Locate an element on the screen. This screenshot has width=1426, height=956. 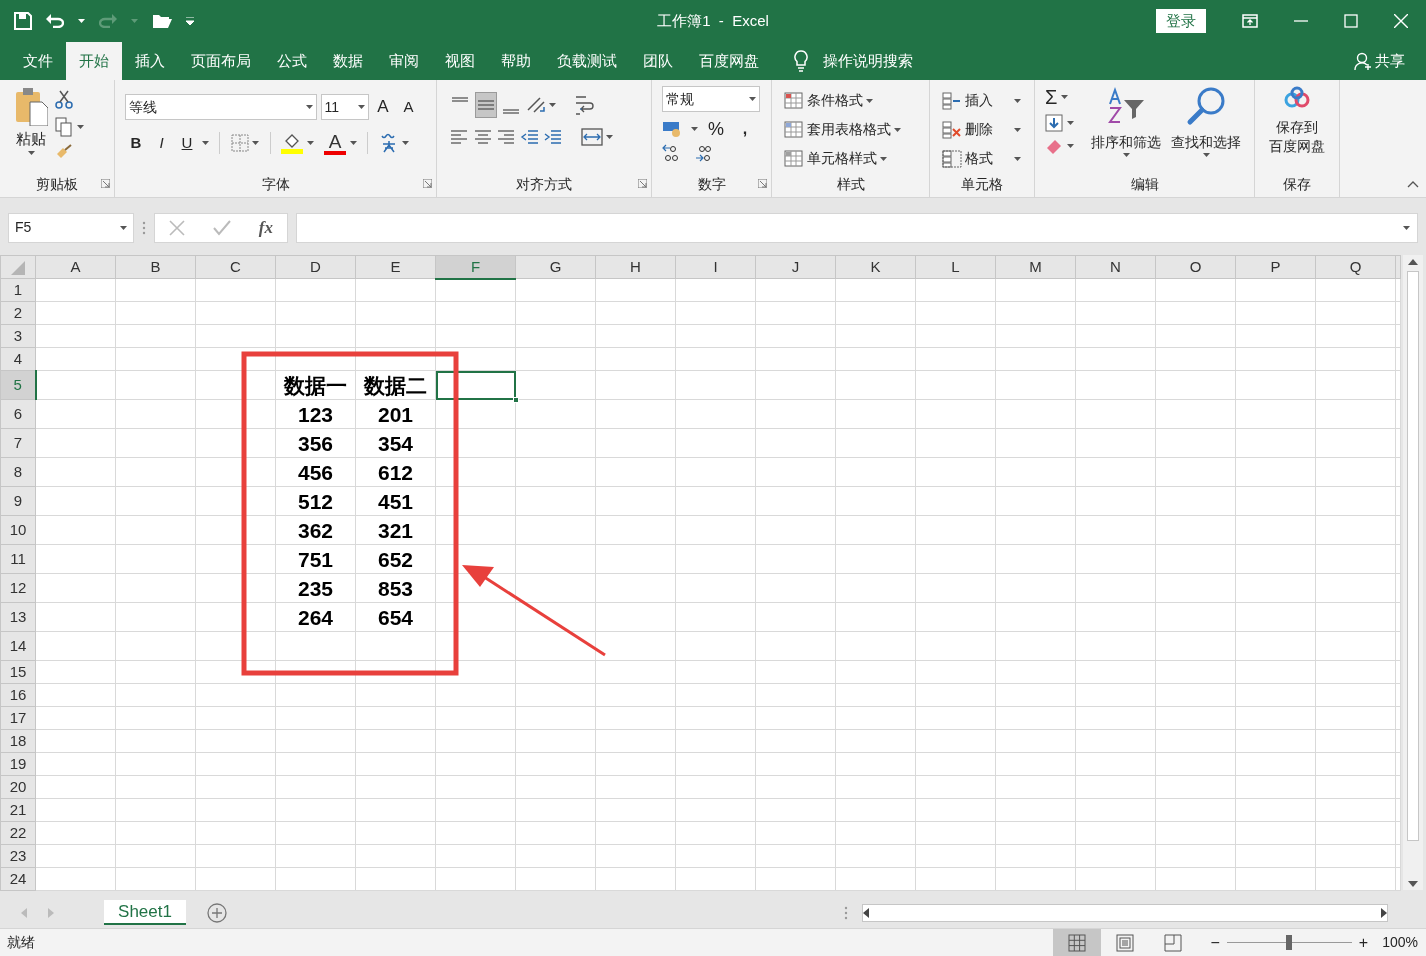
font-color-button: A is located at coordinates (335, 143).